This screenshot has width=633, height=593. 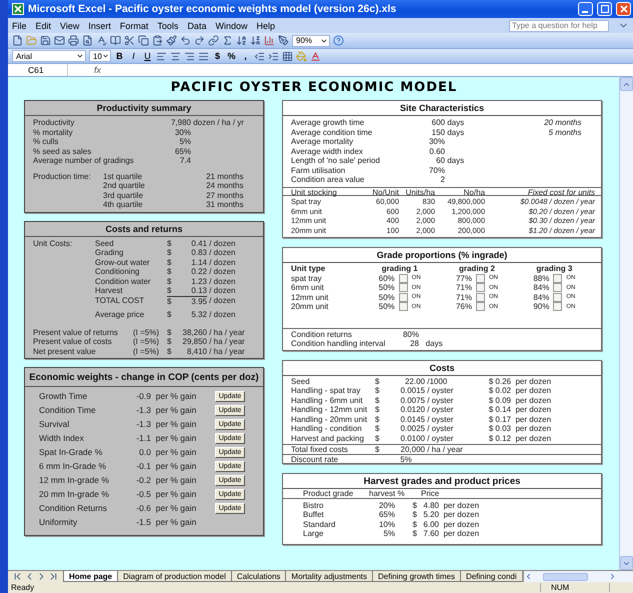 I want to click on format-button: B, so click(x=119, y=56).